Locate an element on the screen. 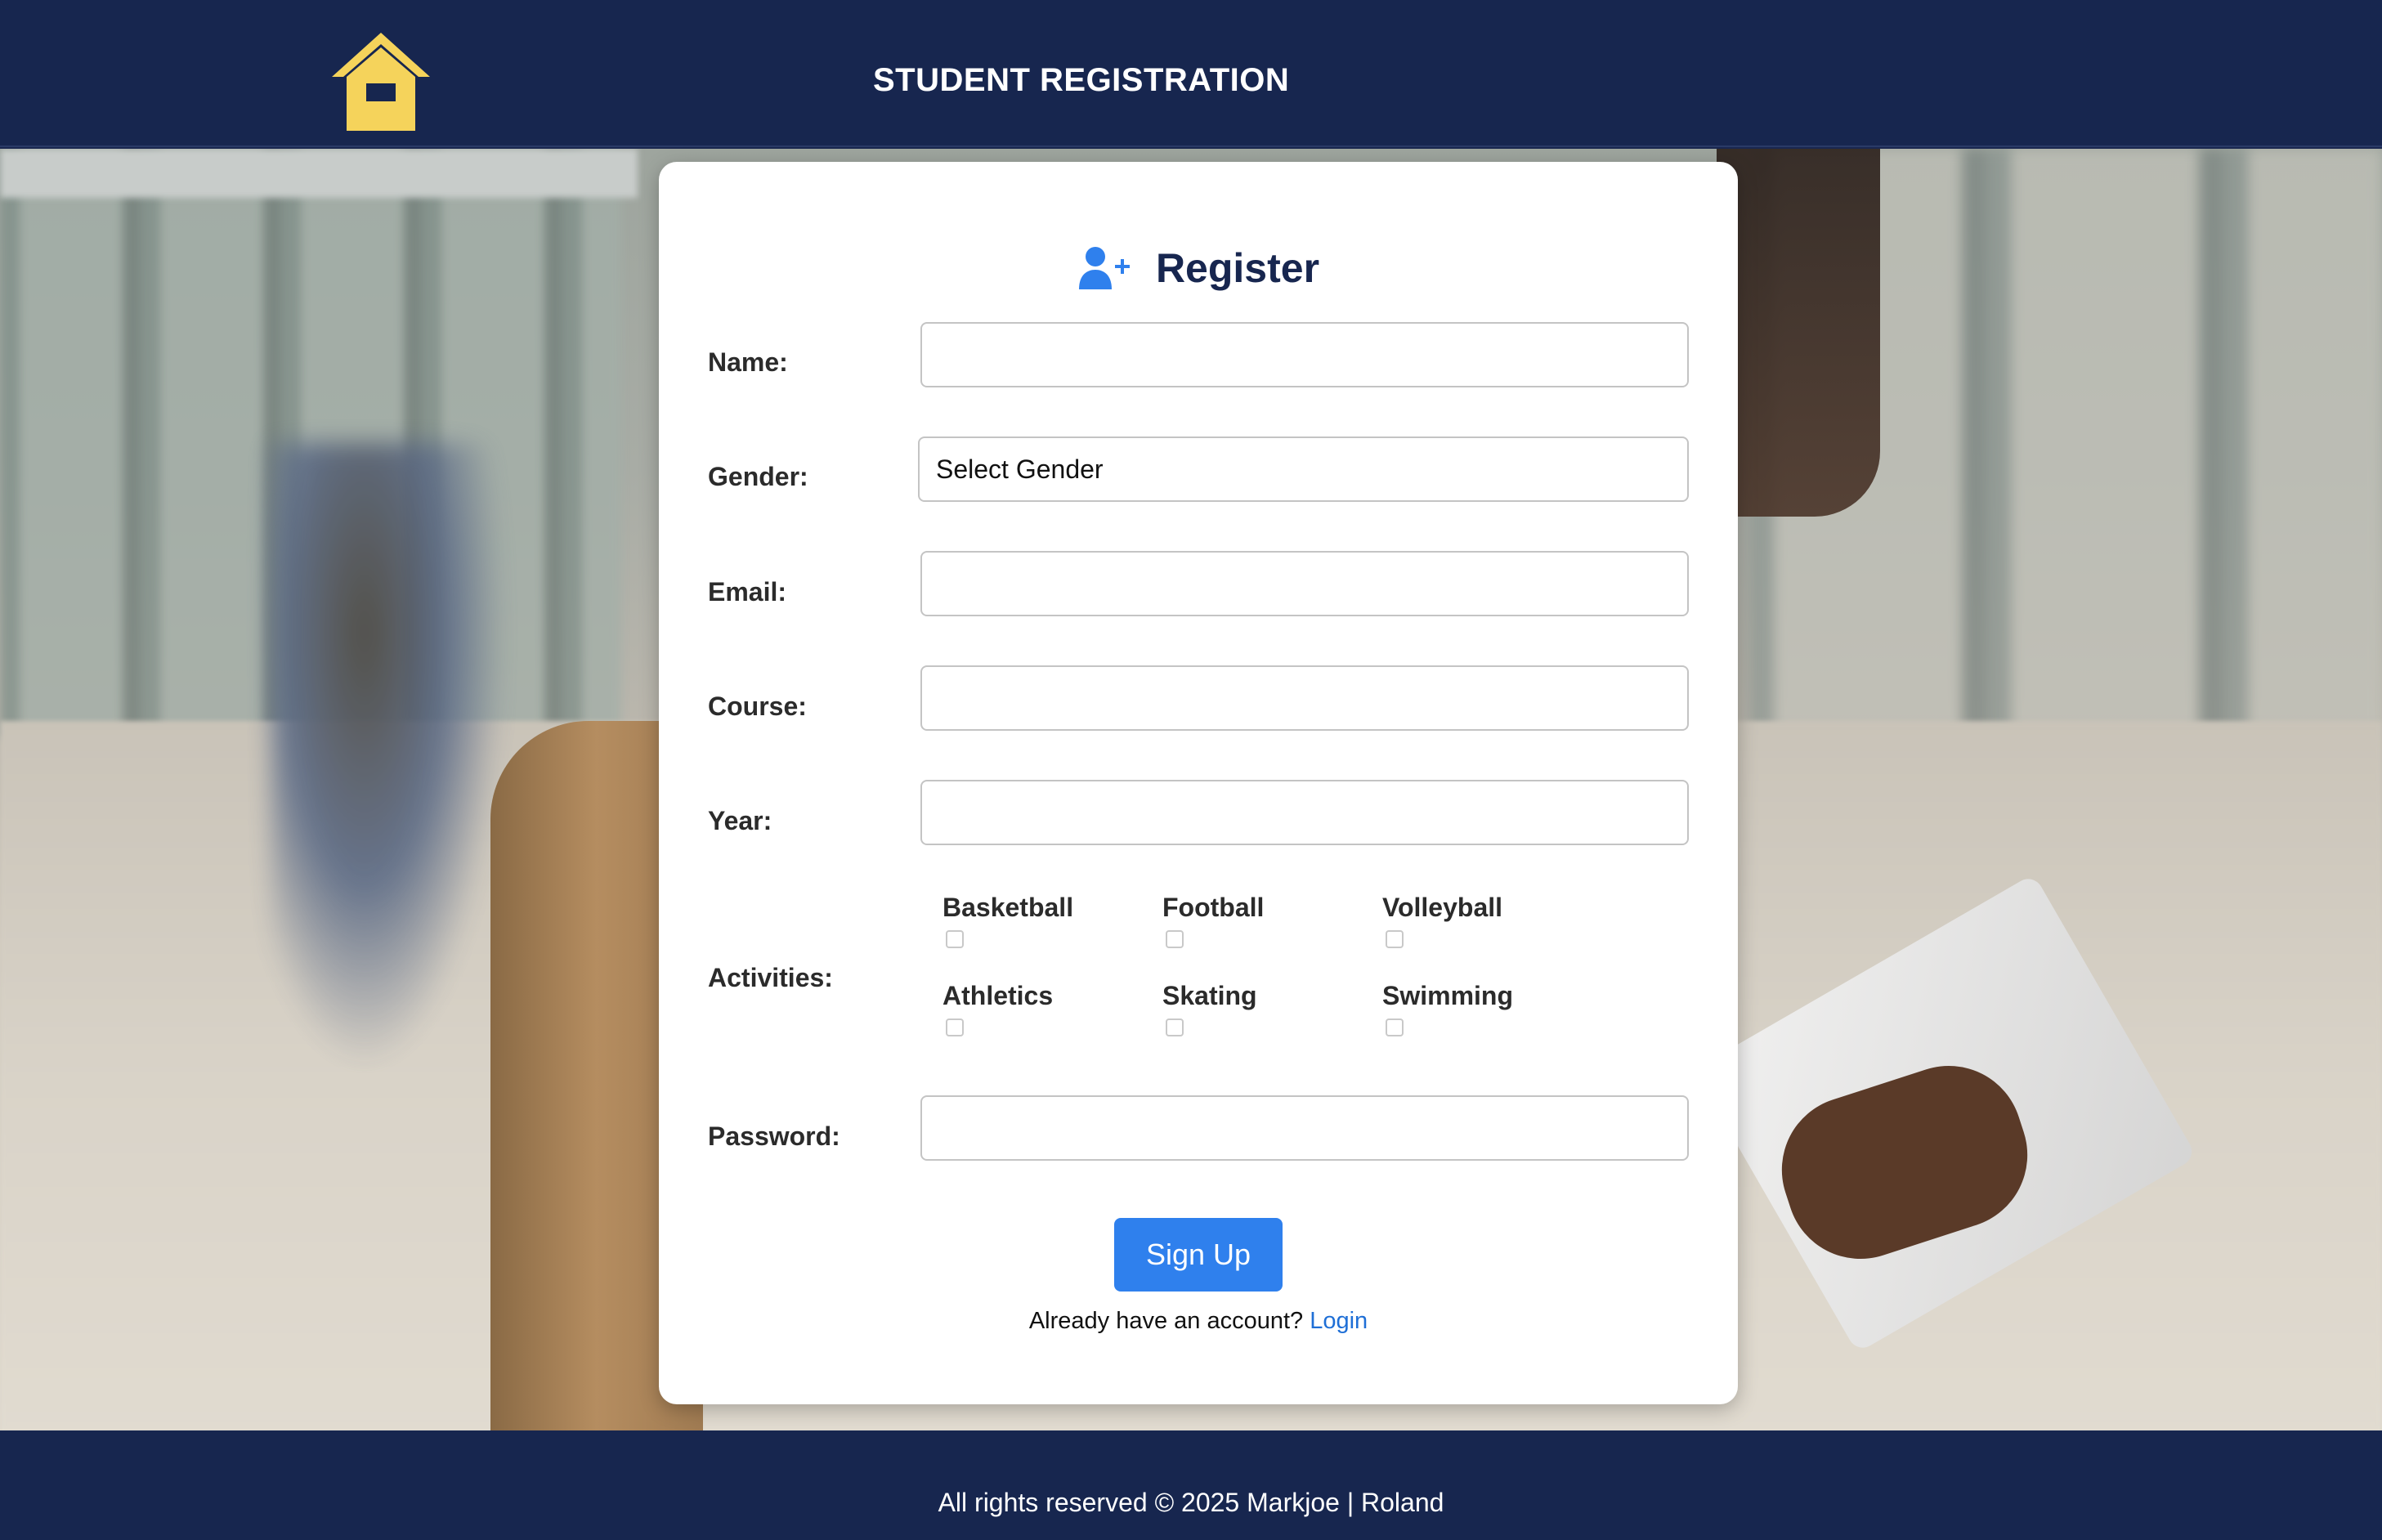 This screenshot has height=1540, width=2382. activity-skating: Skating is located at coordinates (1209, 1009).